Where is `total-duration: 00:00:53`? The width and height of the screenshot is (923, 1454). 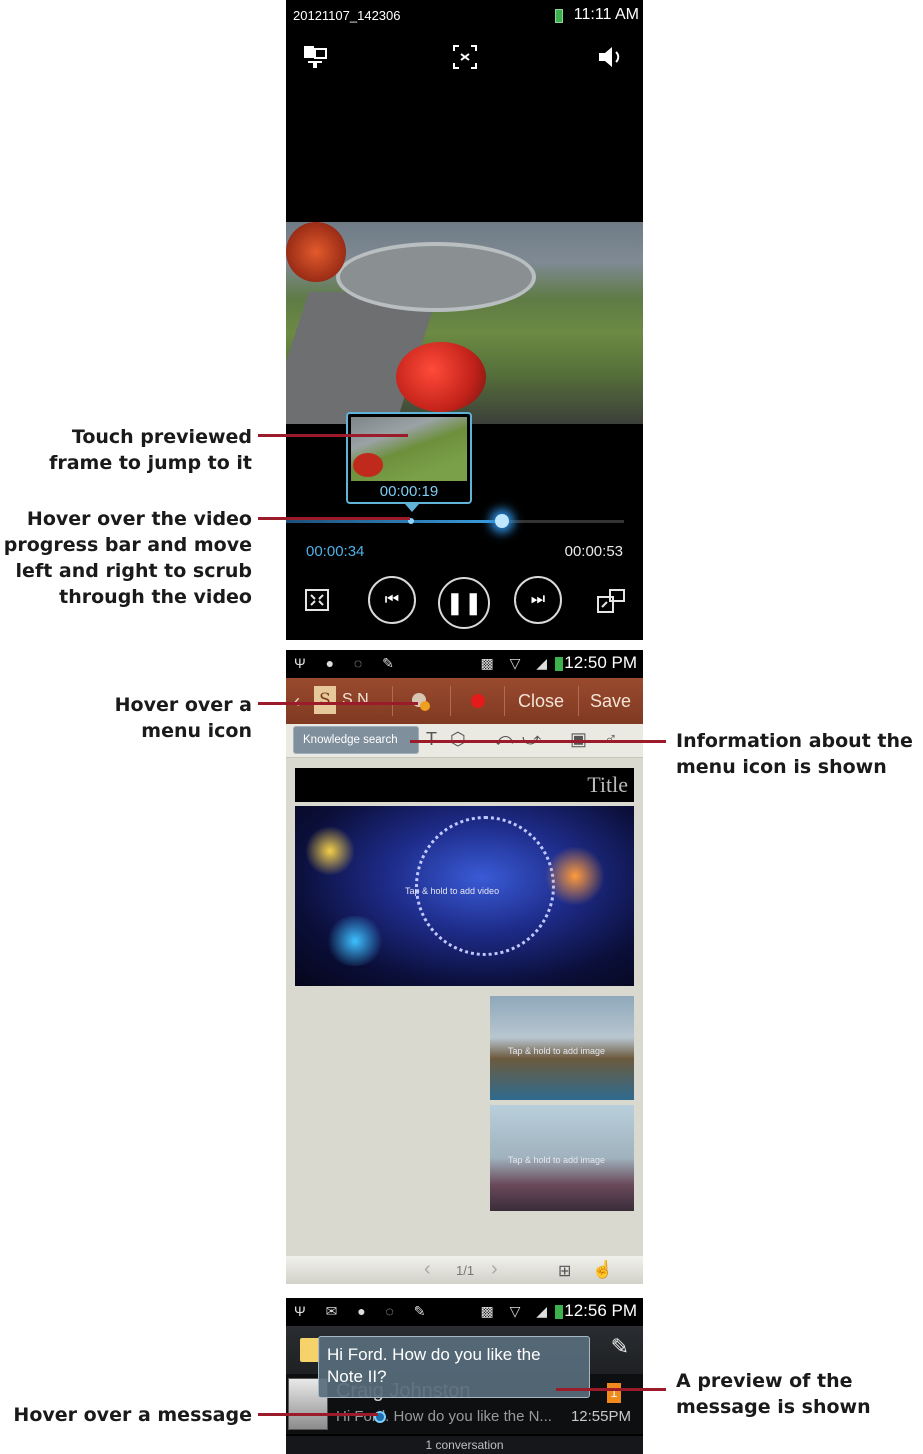 total-duration: 00:00:53 is located at coordinates (593, 551).